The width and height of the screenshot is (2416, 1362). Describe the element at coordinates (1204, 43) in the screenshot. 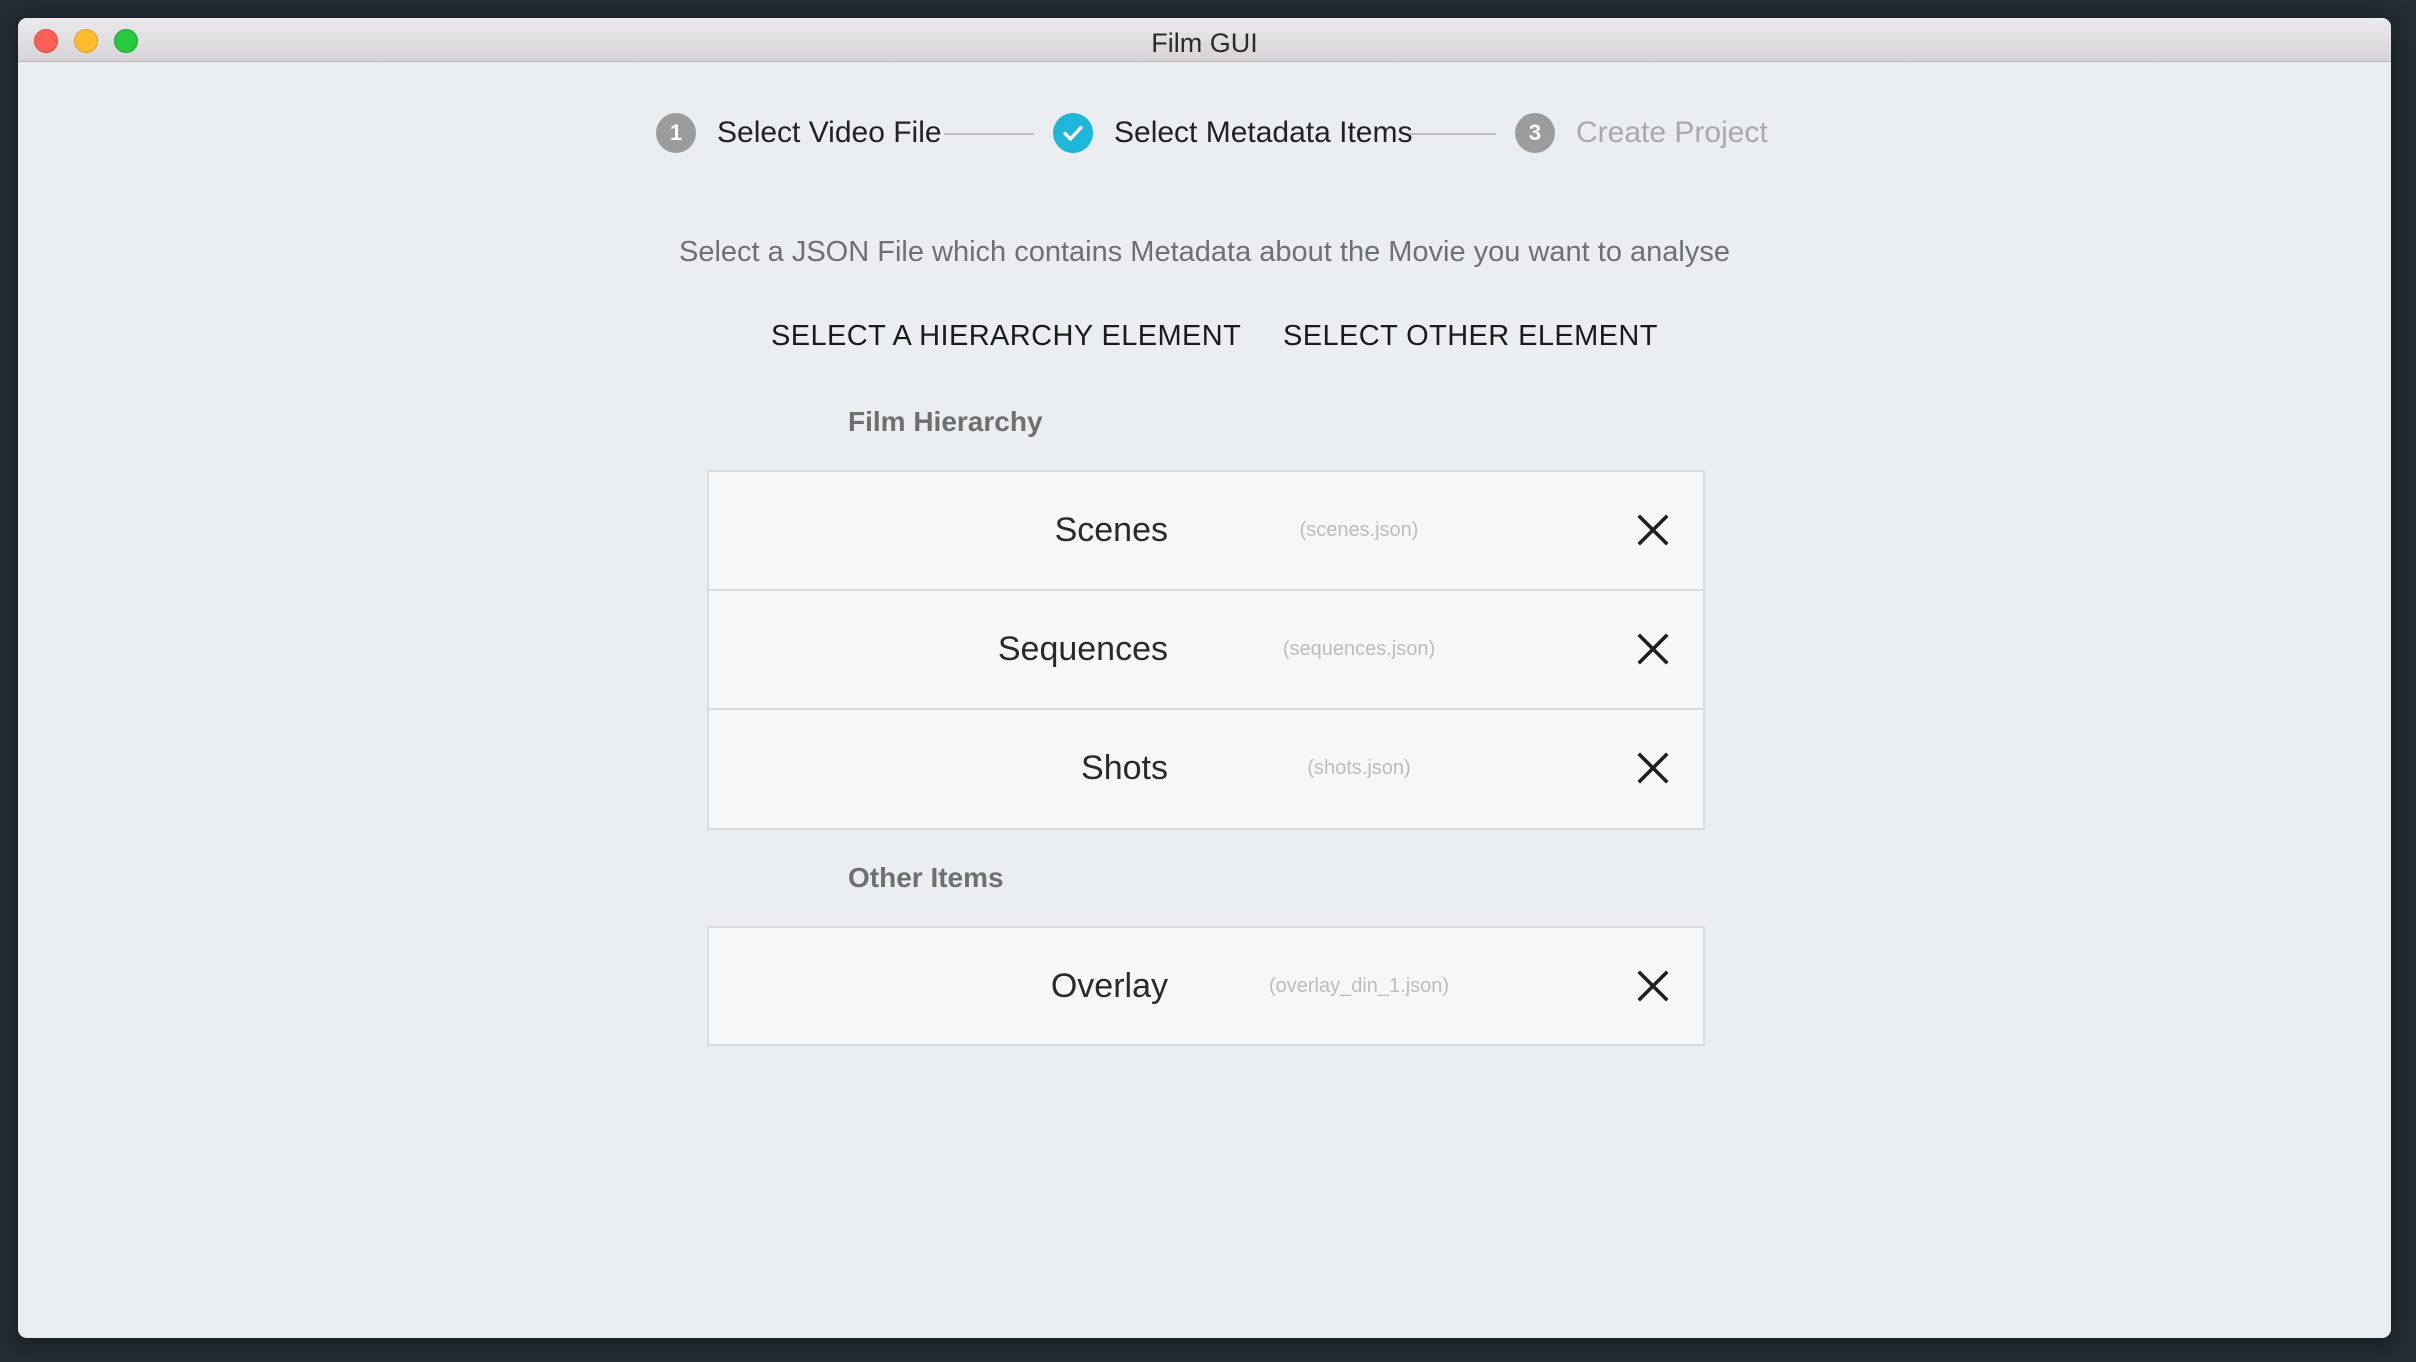

I see `window-title: Film GUI` at that location.